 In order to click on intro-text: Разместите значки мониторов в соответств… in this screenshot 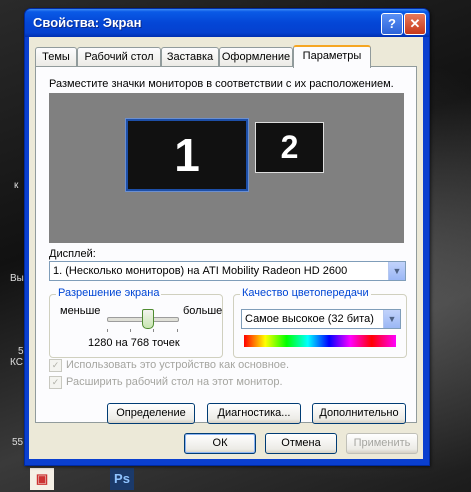, I will do `click(221, 84)`.